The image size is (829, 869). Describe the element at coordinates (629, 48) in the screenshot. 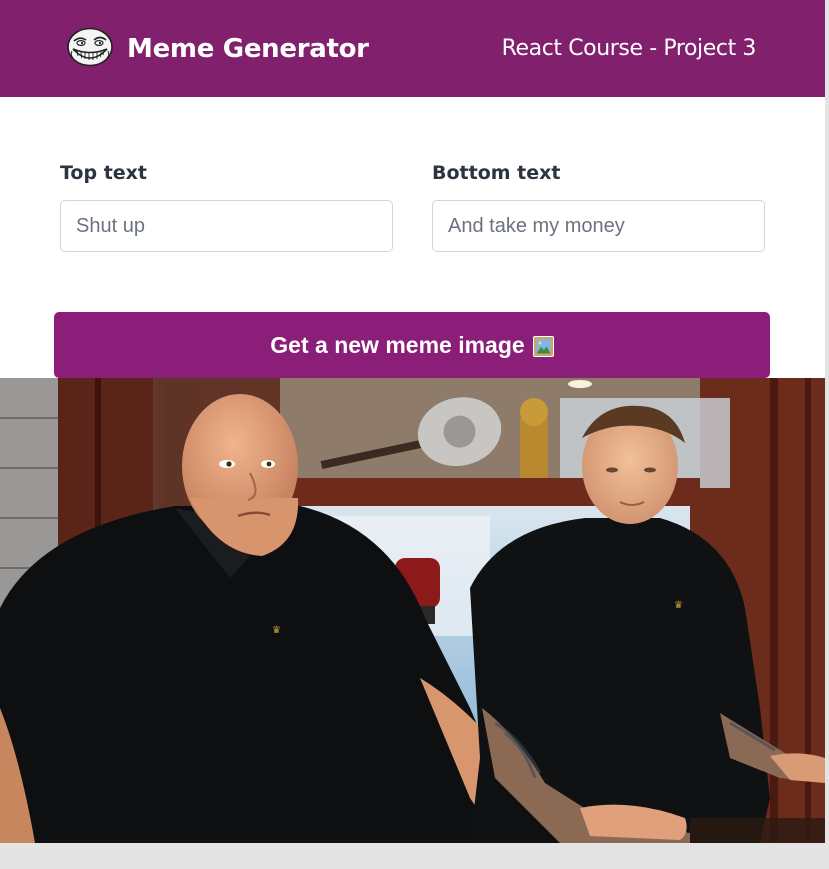

I see `course-subtitle: React Course - Project 3` at that location.